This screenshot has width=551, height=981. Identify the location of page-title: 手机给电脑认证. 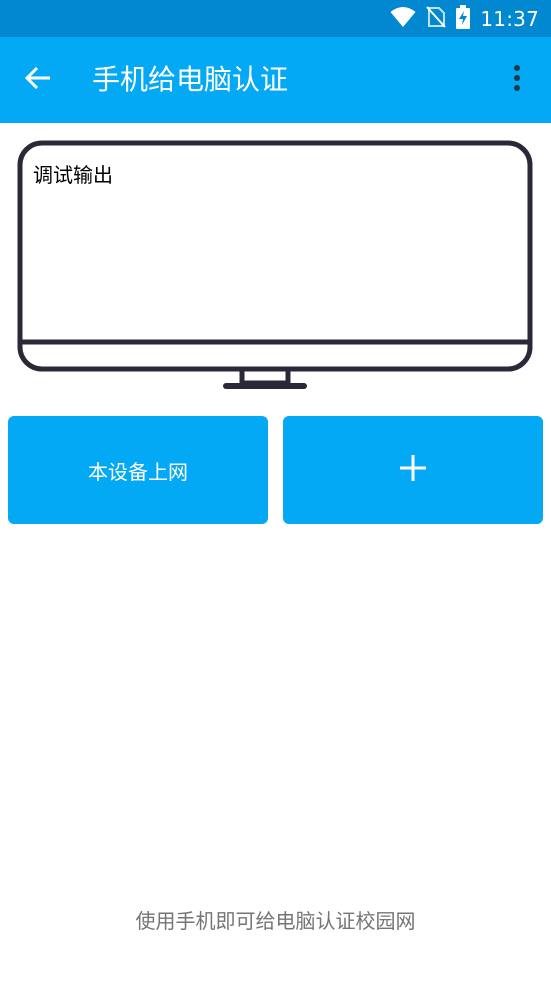
(190, 79).